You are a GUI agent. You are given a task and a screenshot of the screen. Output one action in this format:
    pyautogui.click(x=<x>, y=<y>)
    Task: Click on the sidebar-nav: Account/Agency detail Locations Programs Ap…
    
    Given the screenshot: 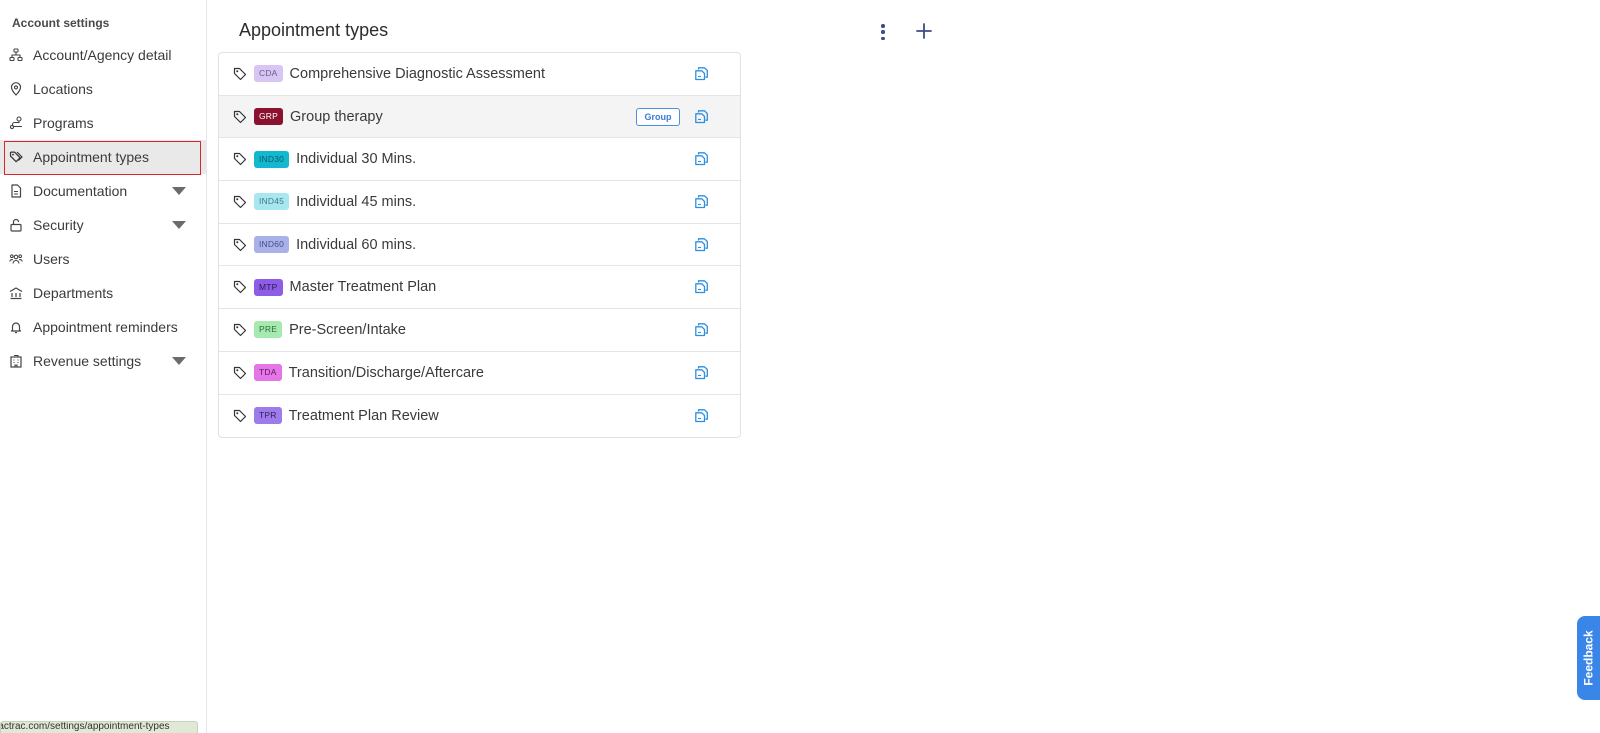 What is the action you would take?
    pyautogui.click(x=103, y=208)
    